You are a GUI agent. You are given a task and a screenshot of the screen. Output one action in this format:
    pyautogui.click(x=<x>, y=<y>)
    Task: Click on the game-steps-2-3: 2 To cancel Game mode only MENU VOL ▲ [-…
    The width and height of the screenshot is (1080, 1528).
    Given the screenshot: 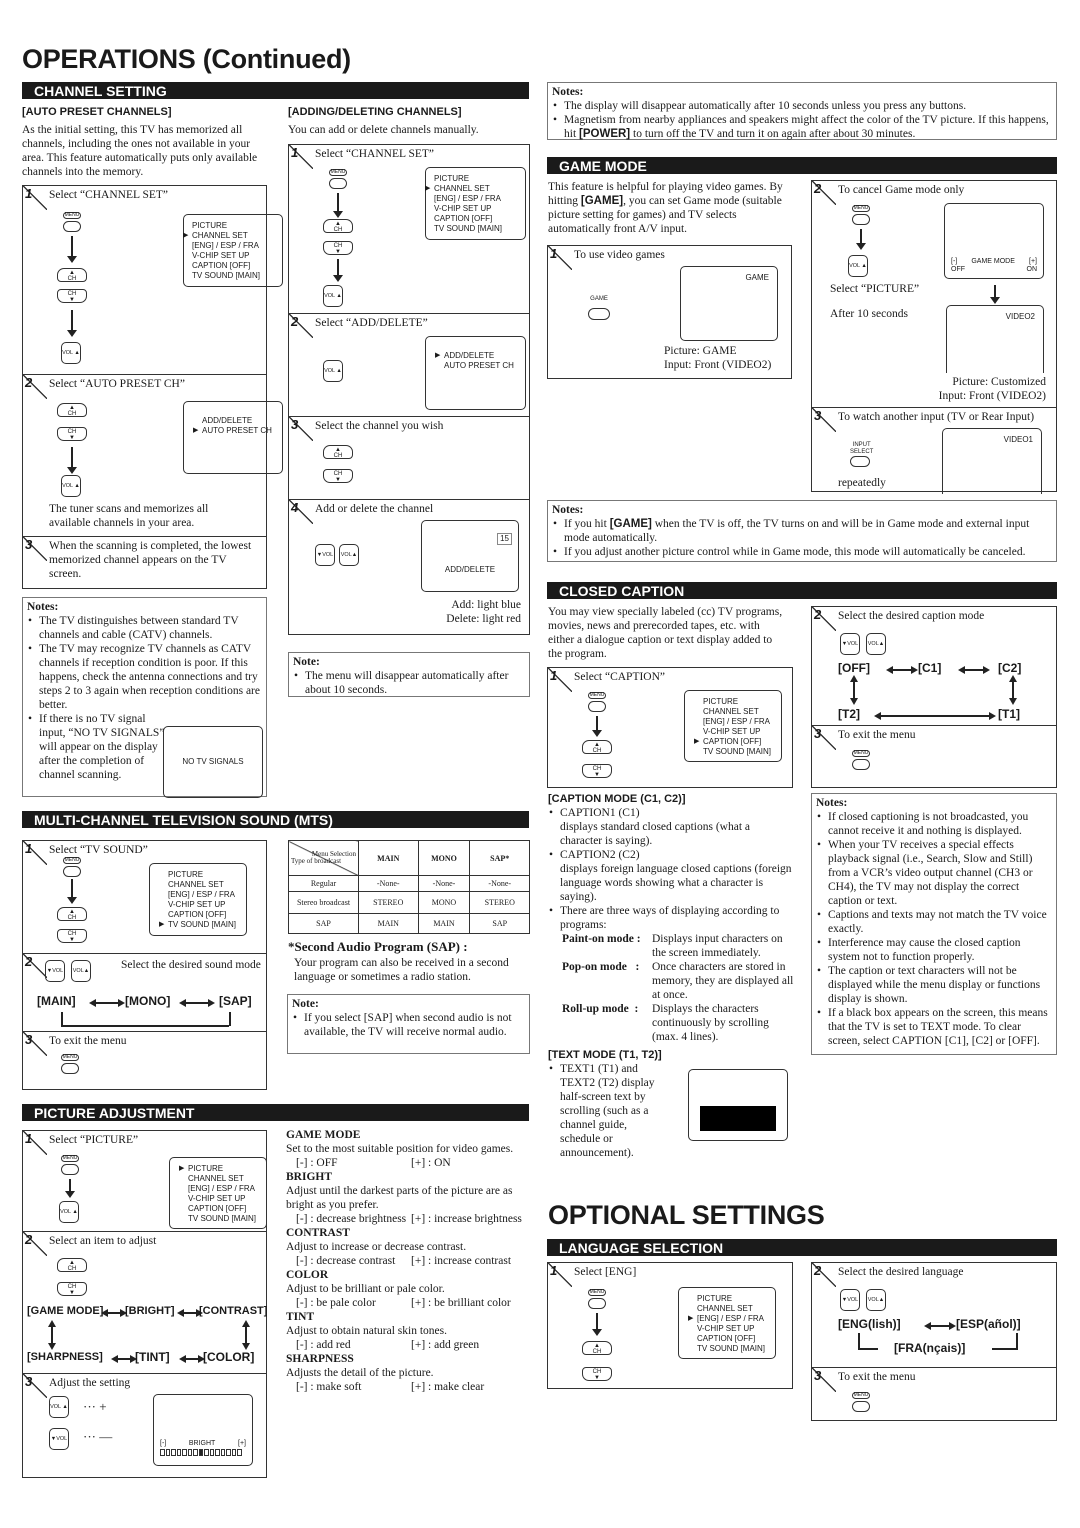 What is the action you would take?
    pyautogui.click(x=934, y=337)
    